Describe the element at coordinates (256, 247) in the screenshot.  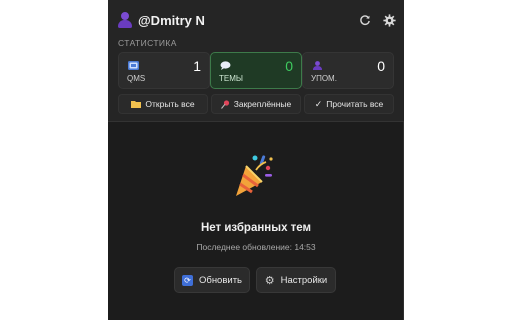
I see `last-updated-text: Последнее обновление: 14:53` at that location.